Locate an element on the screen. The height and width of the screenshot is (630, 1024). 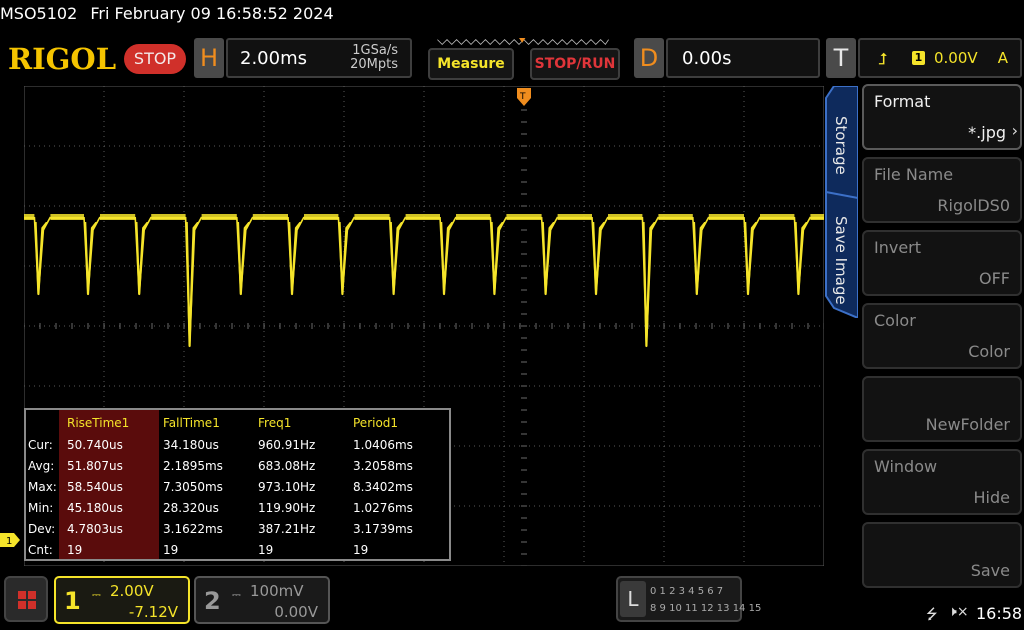
channel-1-scale: 2.00V is located at coordinates (132, 591).